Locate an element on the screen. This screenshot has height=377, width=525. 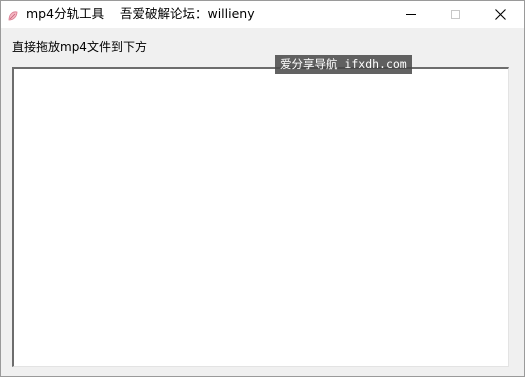
window-title: mp4分轨工具 吾爱破解论坛：willieny is located at coordinates (140, 14).